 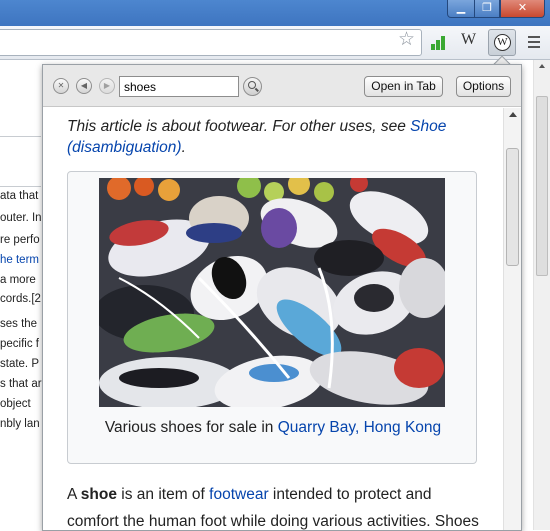 I want to click on background-text-line: pecific f, so click(x=19, y=344).